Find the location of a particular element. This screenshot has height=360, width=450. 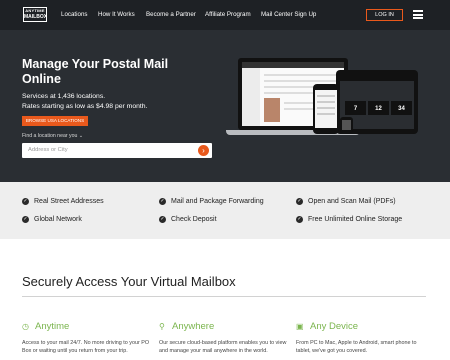

feature-item: Open and Scan Mail (PDFs) is located at coordinates (352, 201).